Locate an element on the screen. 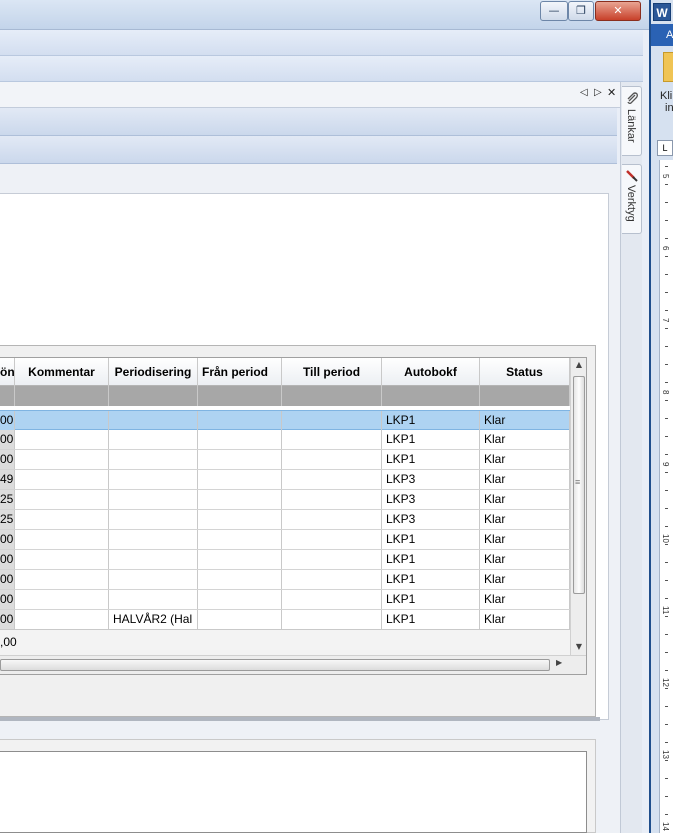 The height and width of the screenshot is (833, 673). column-header-periodisering: Periodisering is located at coordinates (153, 372).